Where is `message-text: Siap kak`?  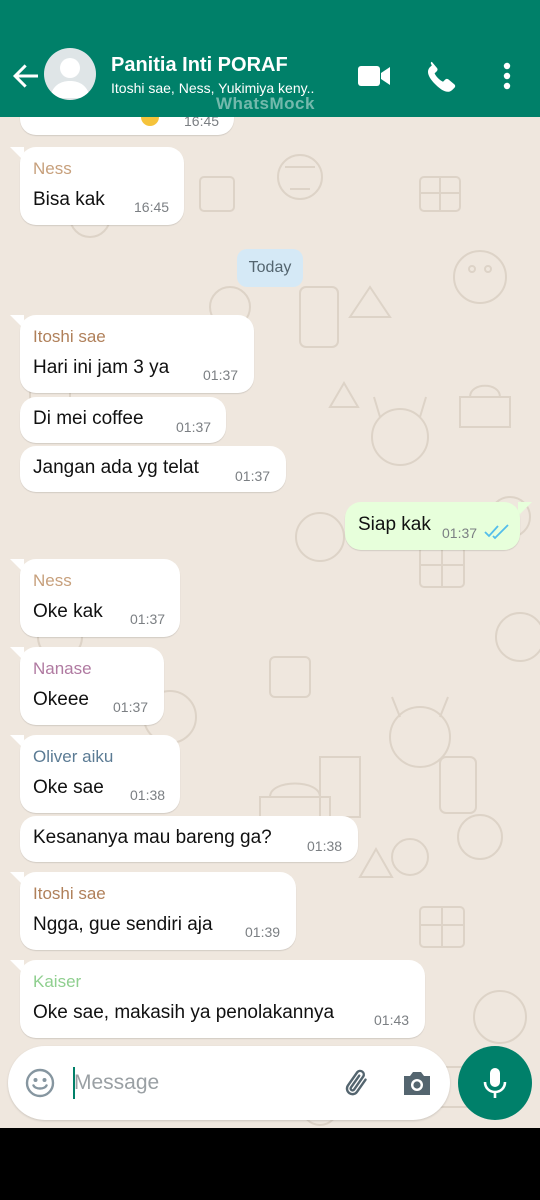 message-text: Siap kak is located at coordinates (394, 524).